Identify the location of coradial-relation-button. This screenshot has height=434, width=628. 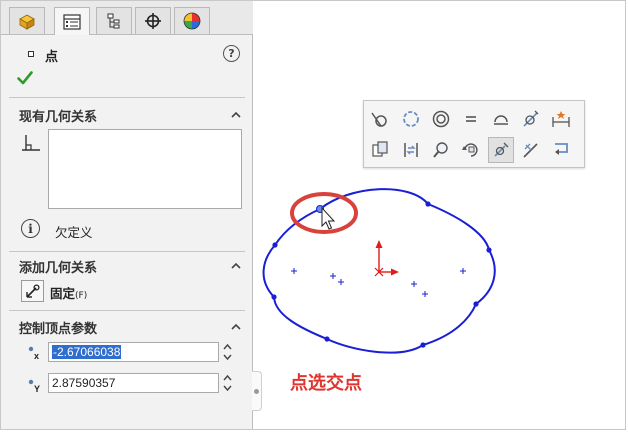
(411, 119).